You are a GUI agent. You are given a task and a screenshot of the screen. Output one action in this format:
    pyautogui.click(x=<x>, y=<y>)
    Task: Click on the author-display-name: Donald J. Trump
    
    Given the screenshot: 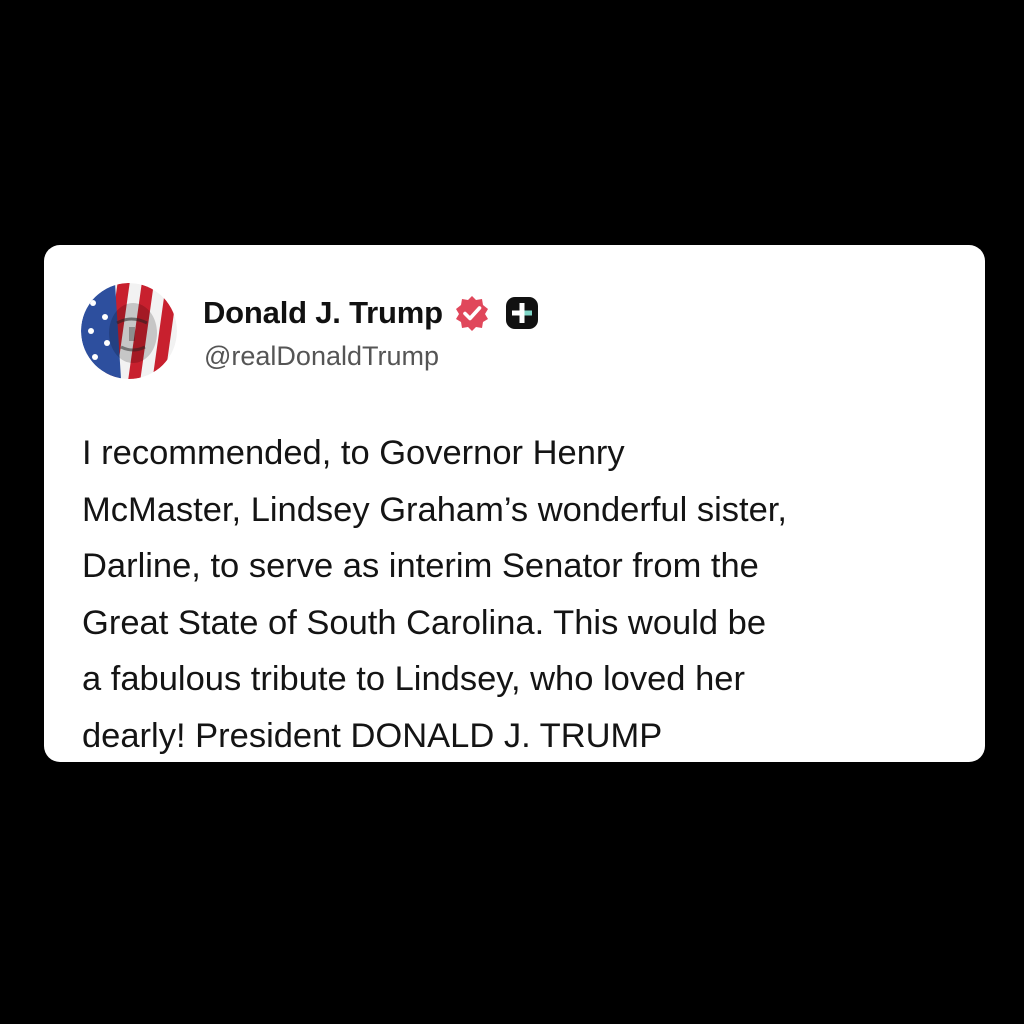 What is the action you would take?
    pyautogui.click(x=323, y=313)
    